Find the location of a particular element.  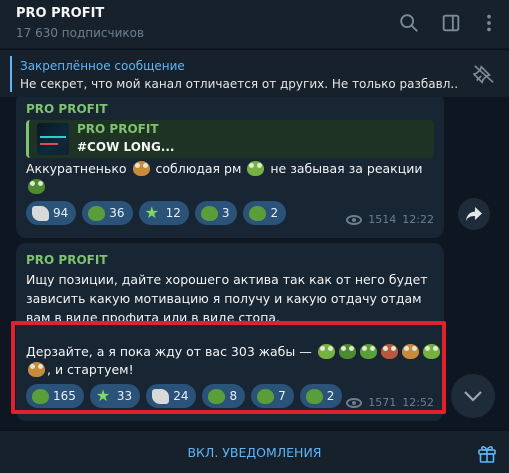

reaction-chip: 36 is located at coordinates (107, 213).